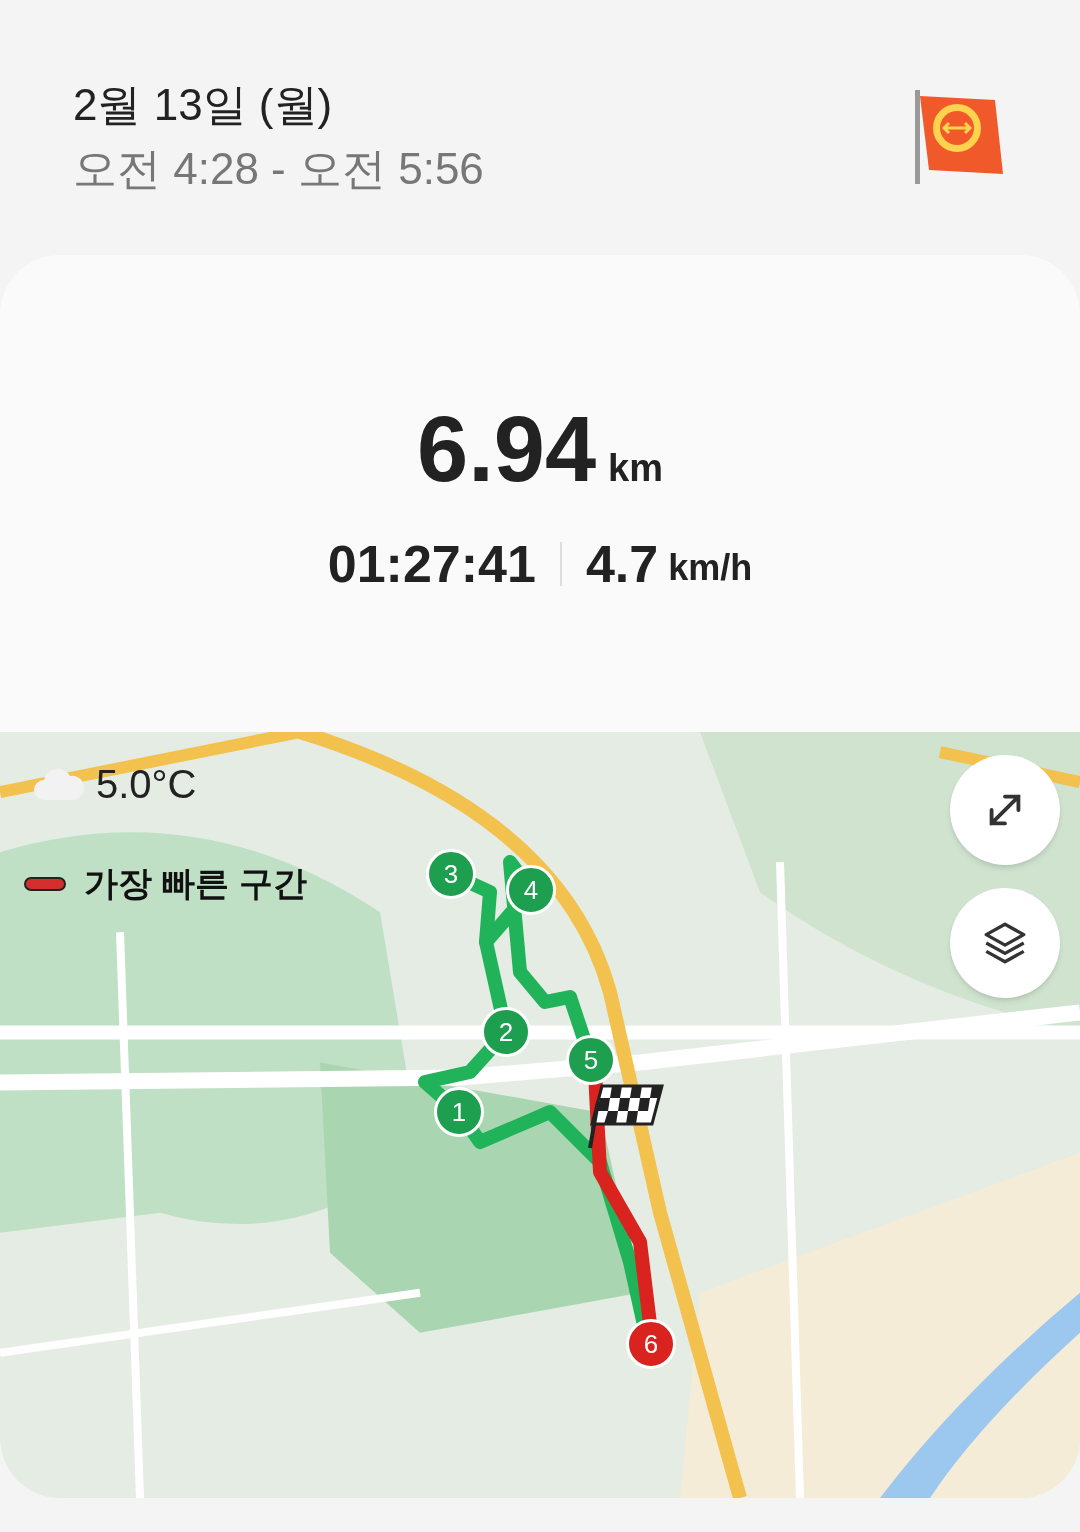 Image resolution: width=1080 pixels, height=1532 pixels. Describe the element at coordinates (278, 169) in the screenshot. I see `time-range-text: 오전 4:28 - 오전 5:56` at that location.